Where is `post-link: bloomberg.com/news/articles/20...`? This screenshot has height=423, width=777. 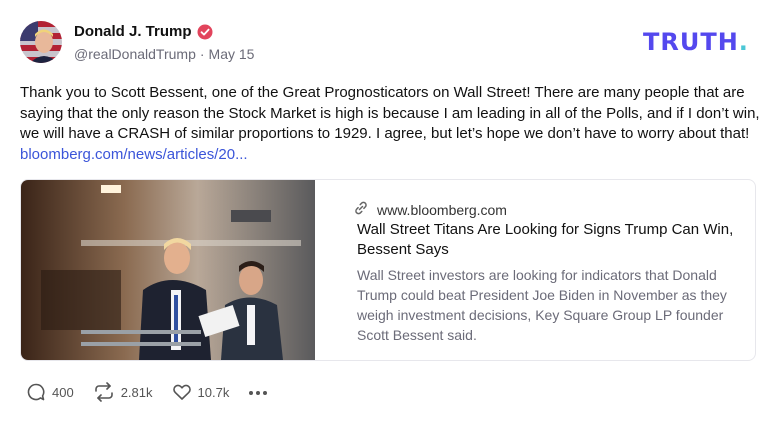
post-link: bloomberg.com/news/articles/20... is located at coordinates (134, 154).